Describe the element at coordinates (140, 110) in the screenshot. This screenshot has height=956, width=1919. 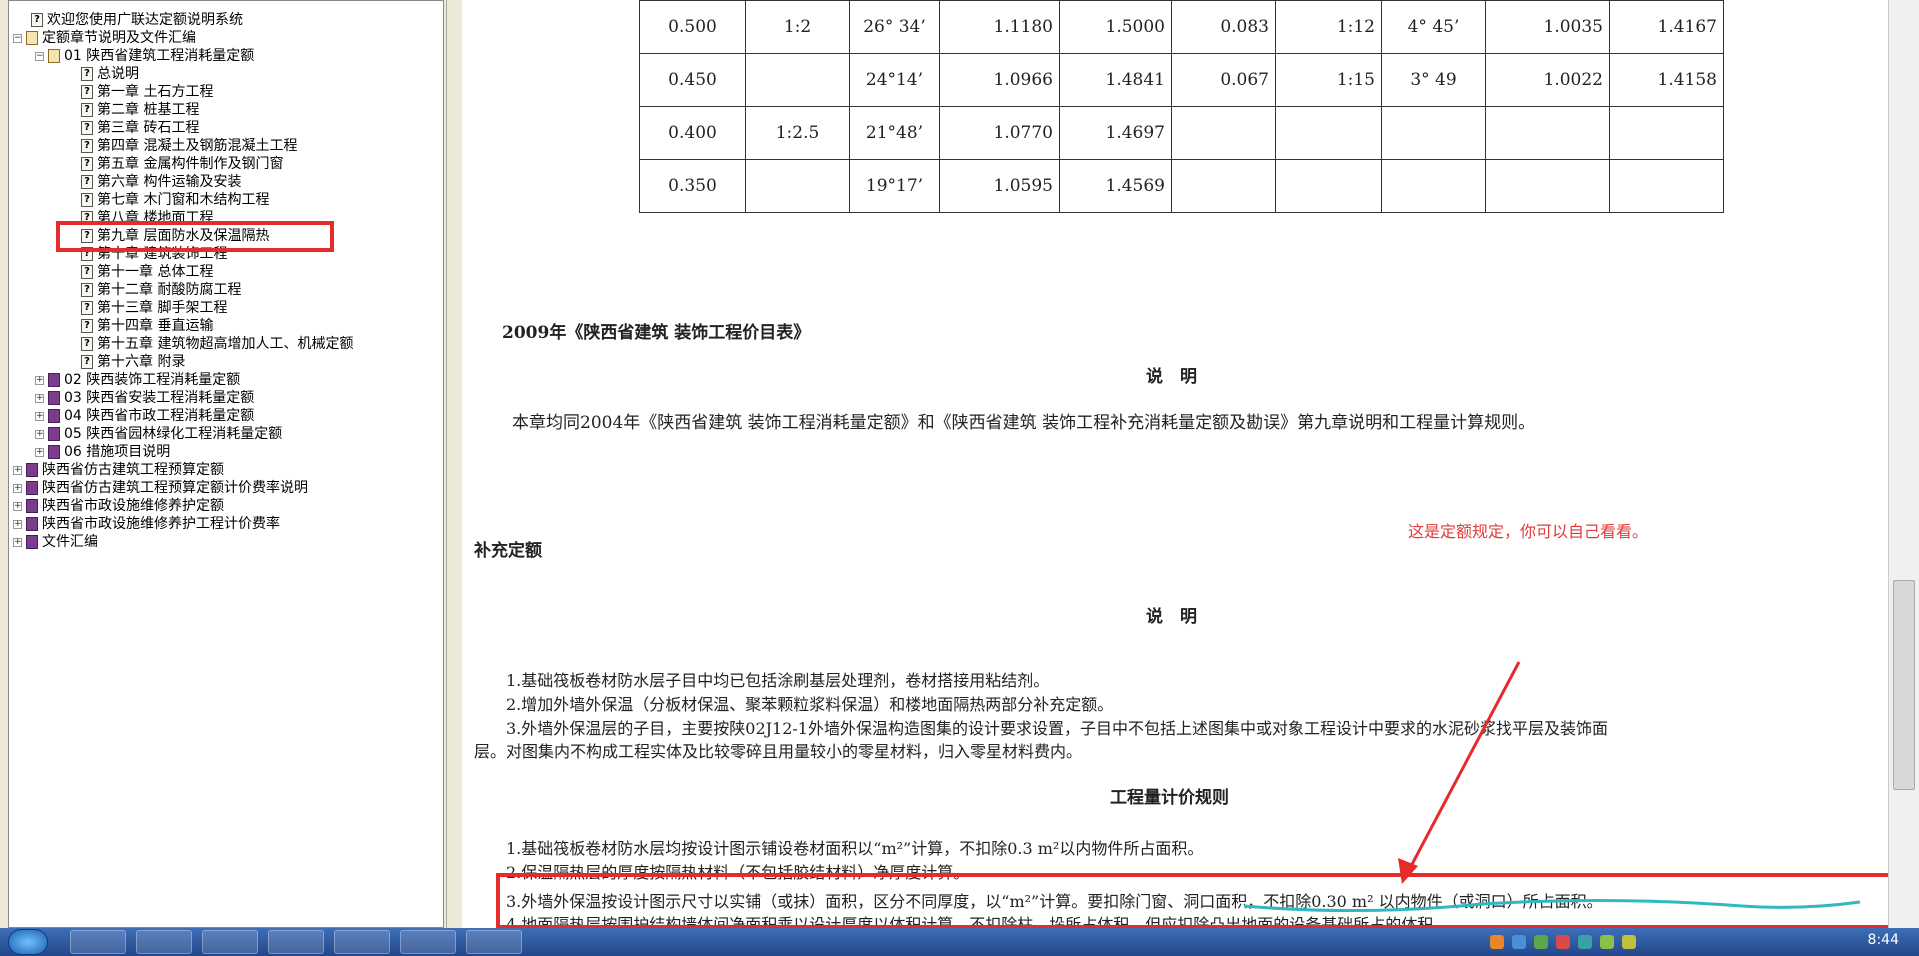
I see `tree-chapter: ? 第二章 桩基工程` at that location.